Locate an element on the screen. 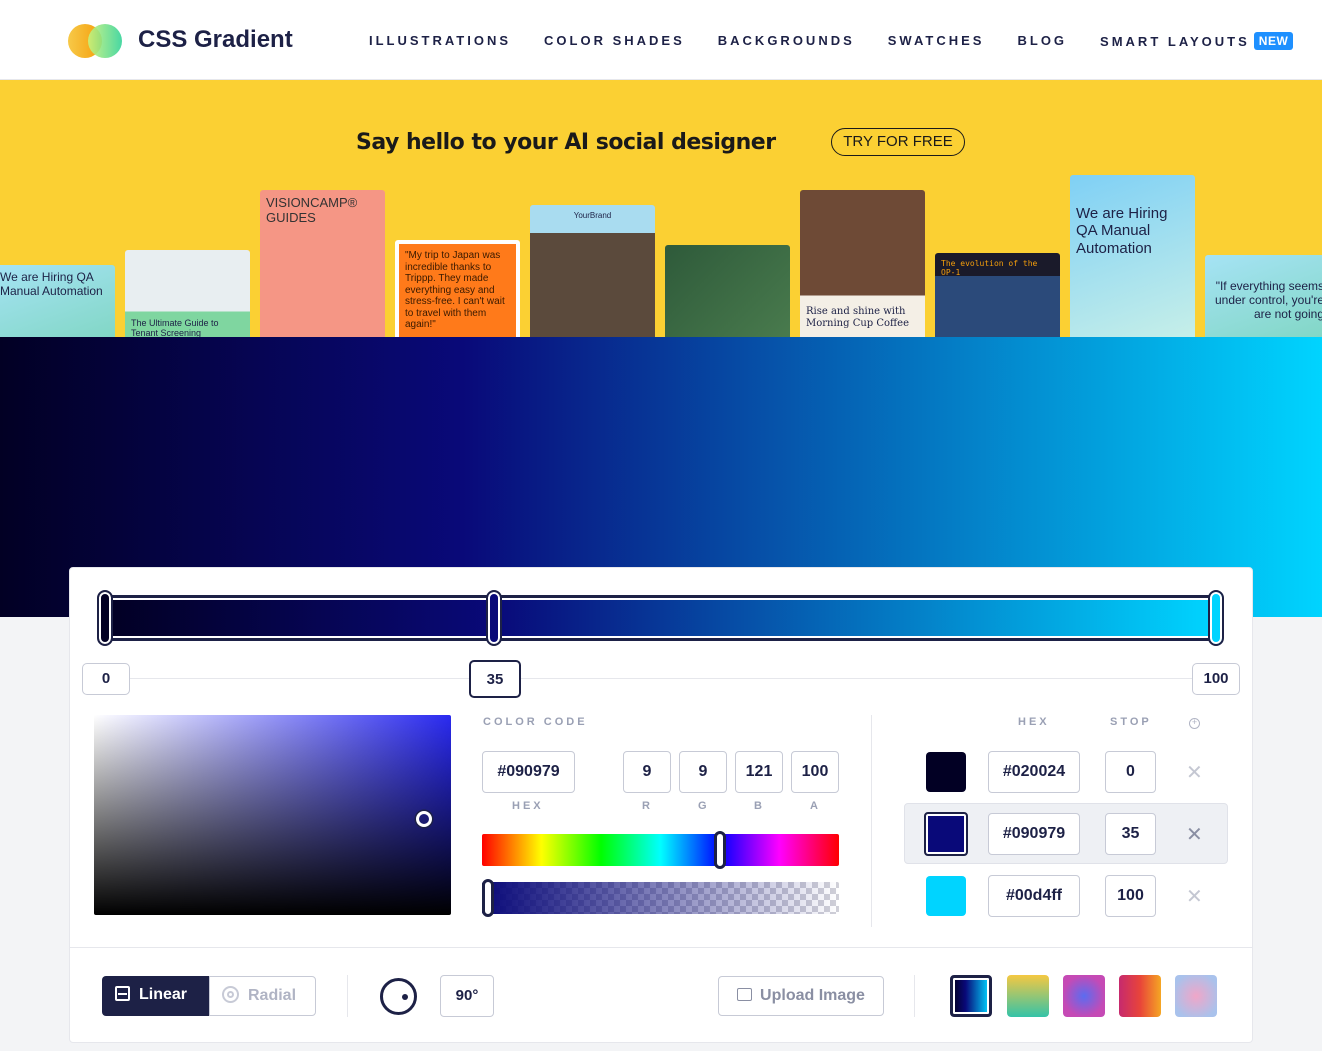 The image size is (1322, 1051). promo-card-image is located at coordinates (727, 291).